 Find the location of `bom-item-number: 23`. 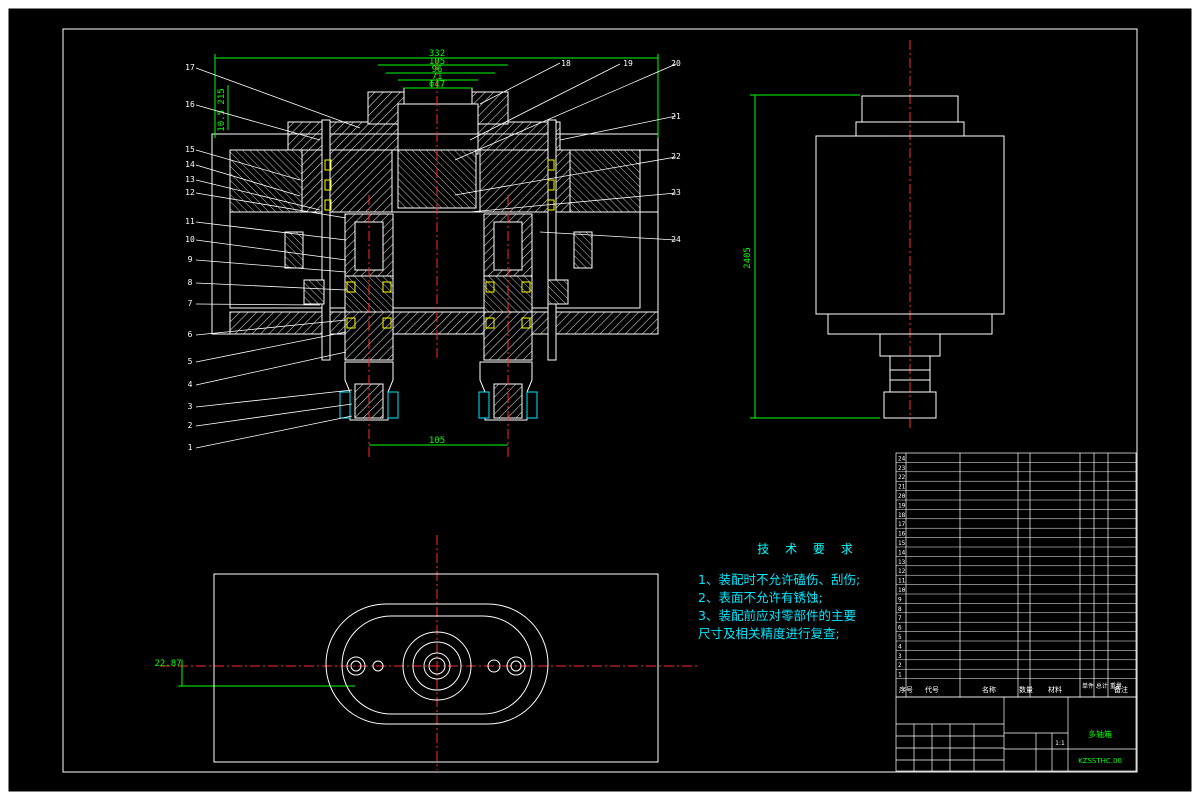

bom-item-number: 23 is located at coordinates (902, 468).